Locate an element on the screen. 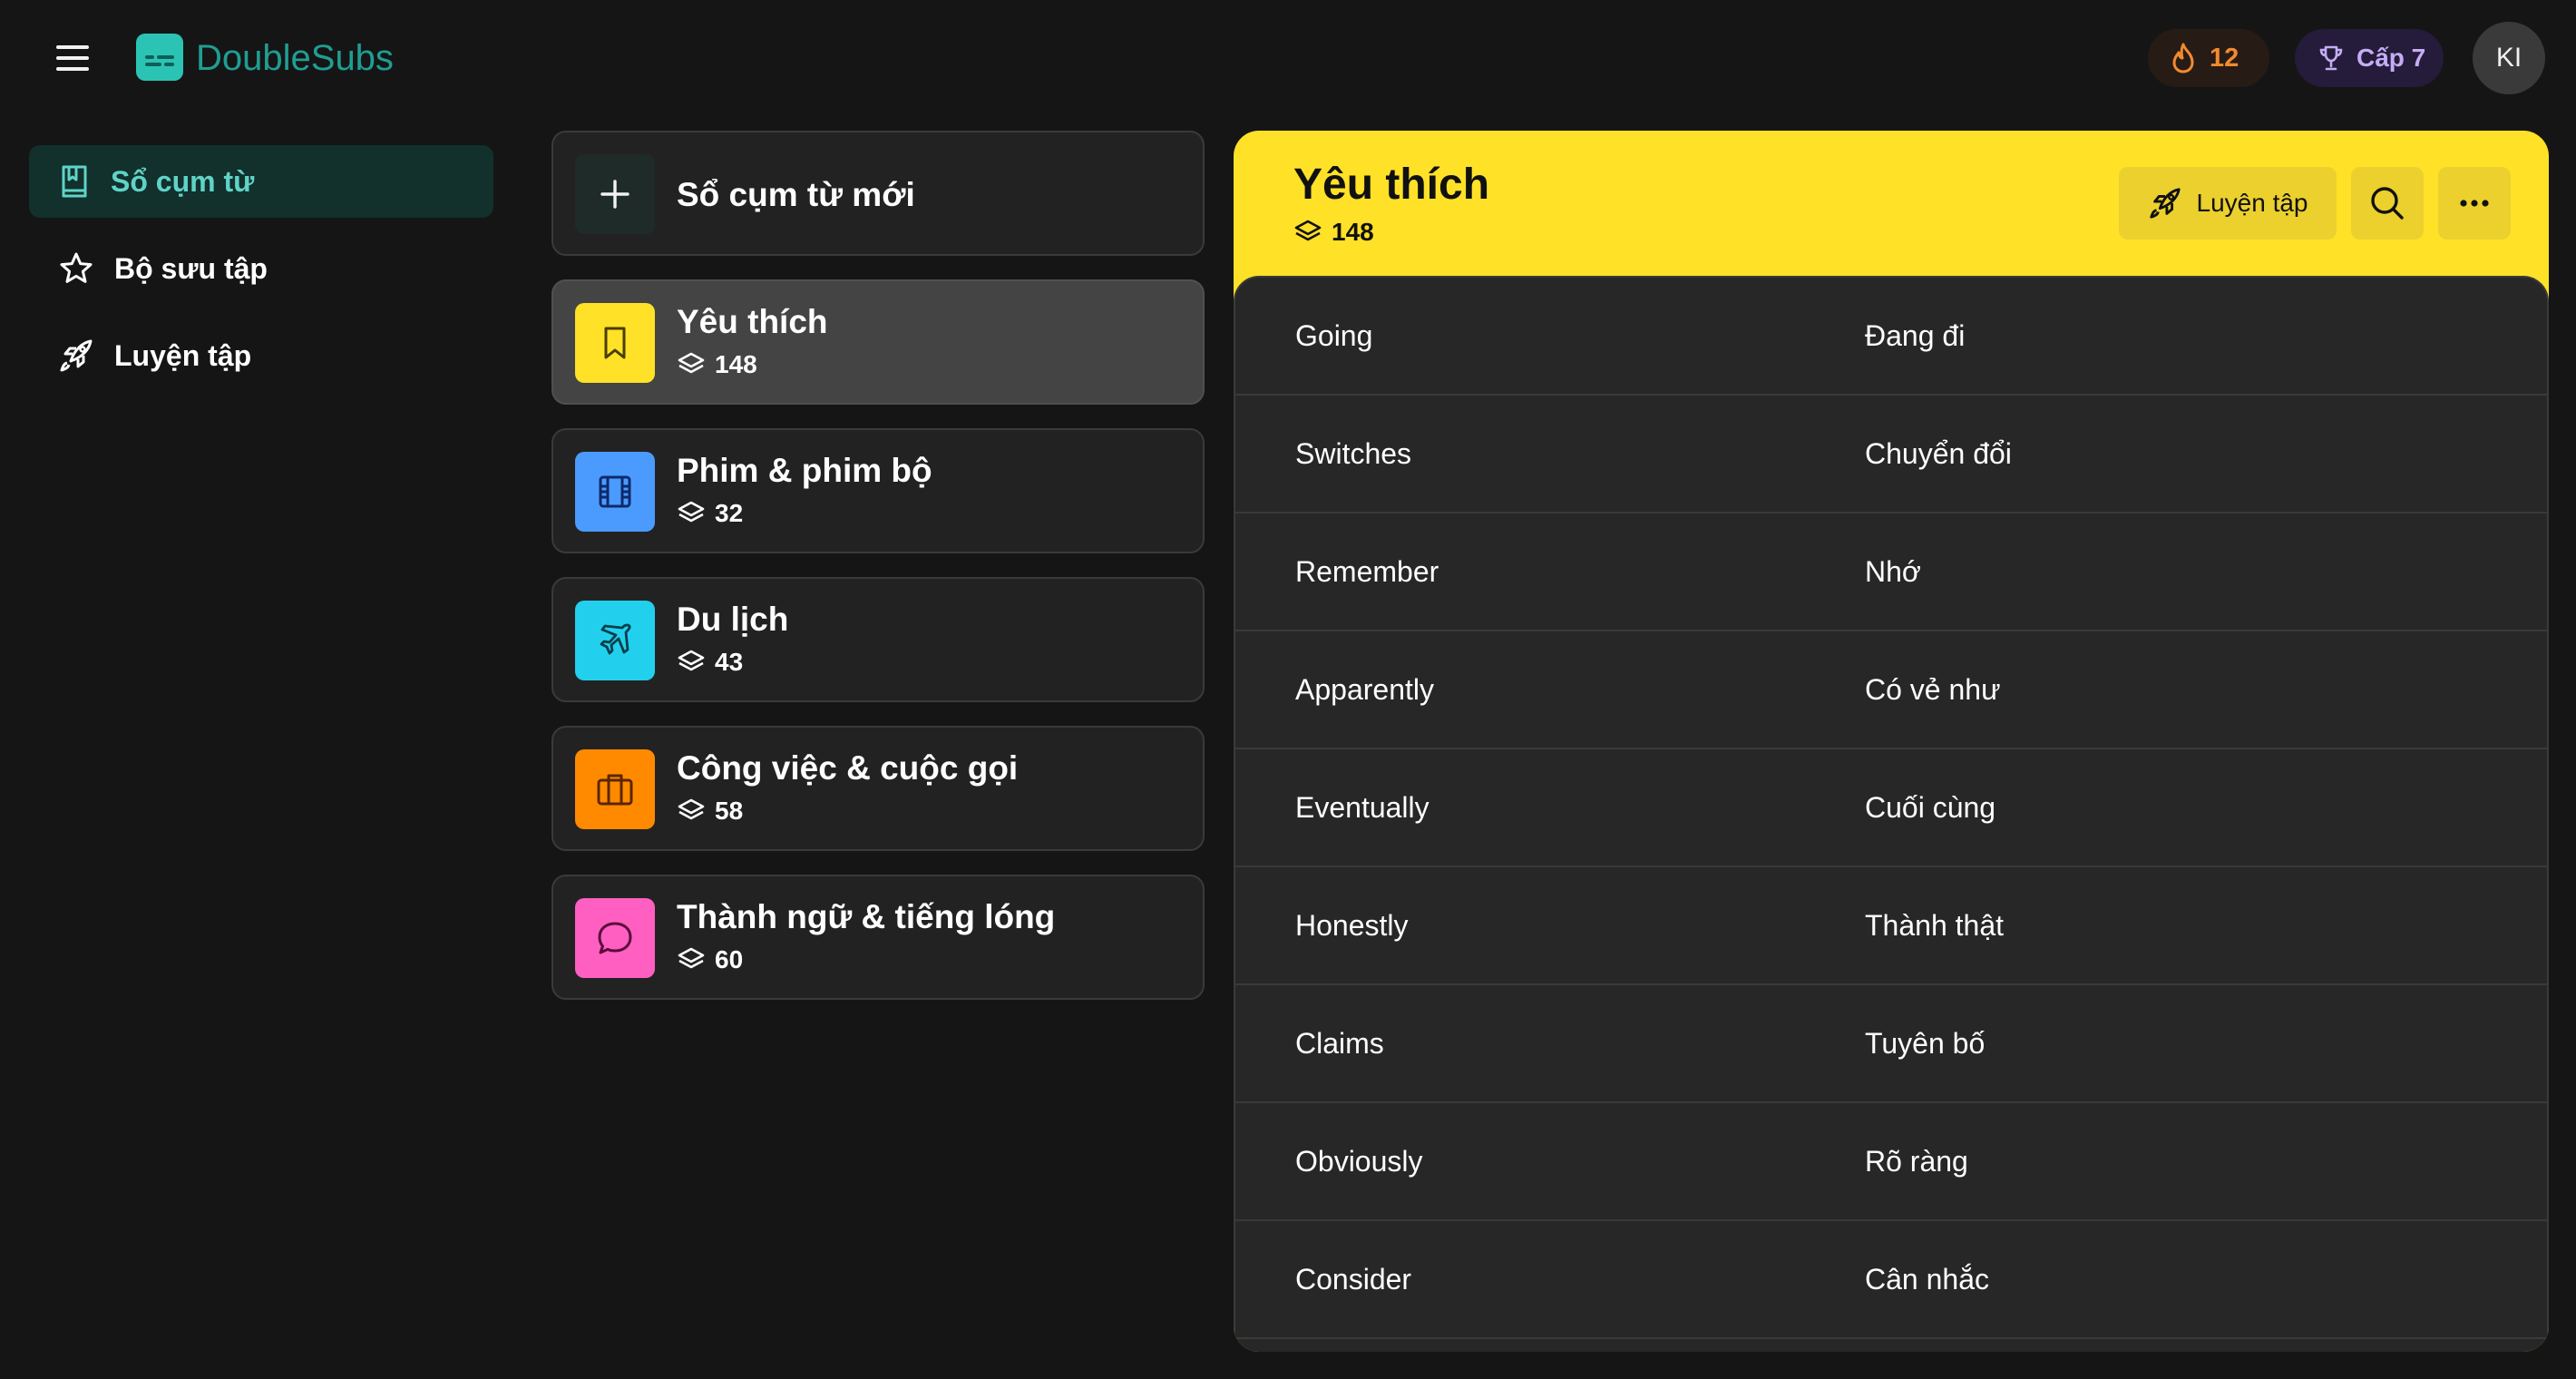 The image size is (2576, 1379). word-row: Switches Chuyển đổi is located at coordinates (1891, 454).